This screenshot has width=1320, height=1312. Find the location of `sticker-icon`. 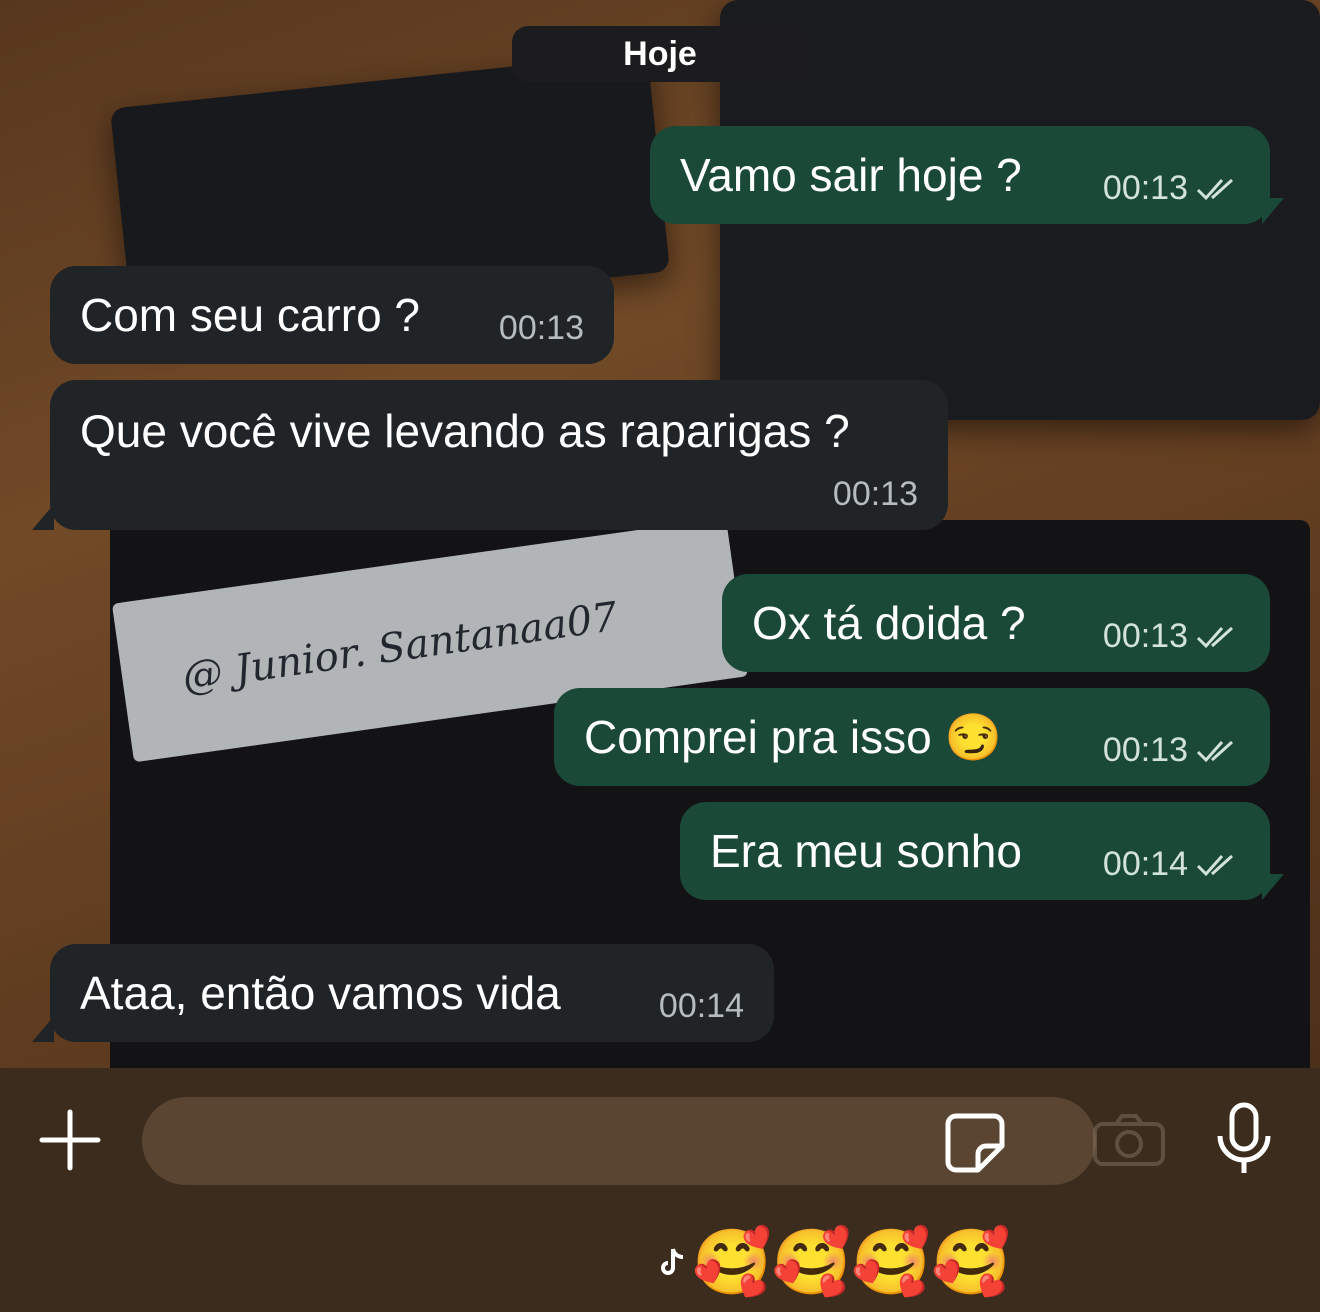

sticker-icon is located at coordinates (975, 1143).